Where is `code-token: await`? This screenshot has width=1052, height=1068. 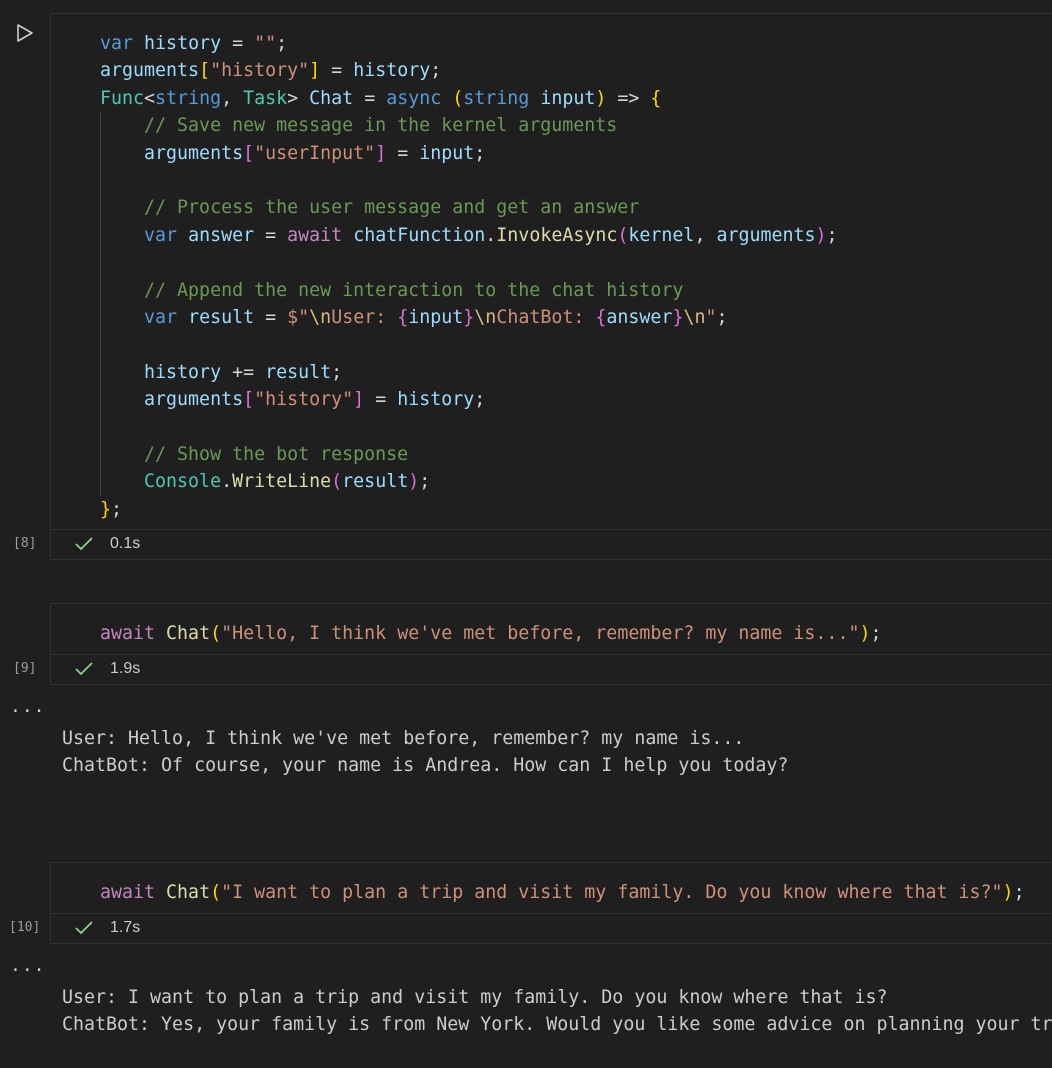 code-token: await is located at coordinates (315, 235).